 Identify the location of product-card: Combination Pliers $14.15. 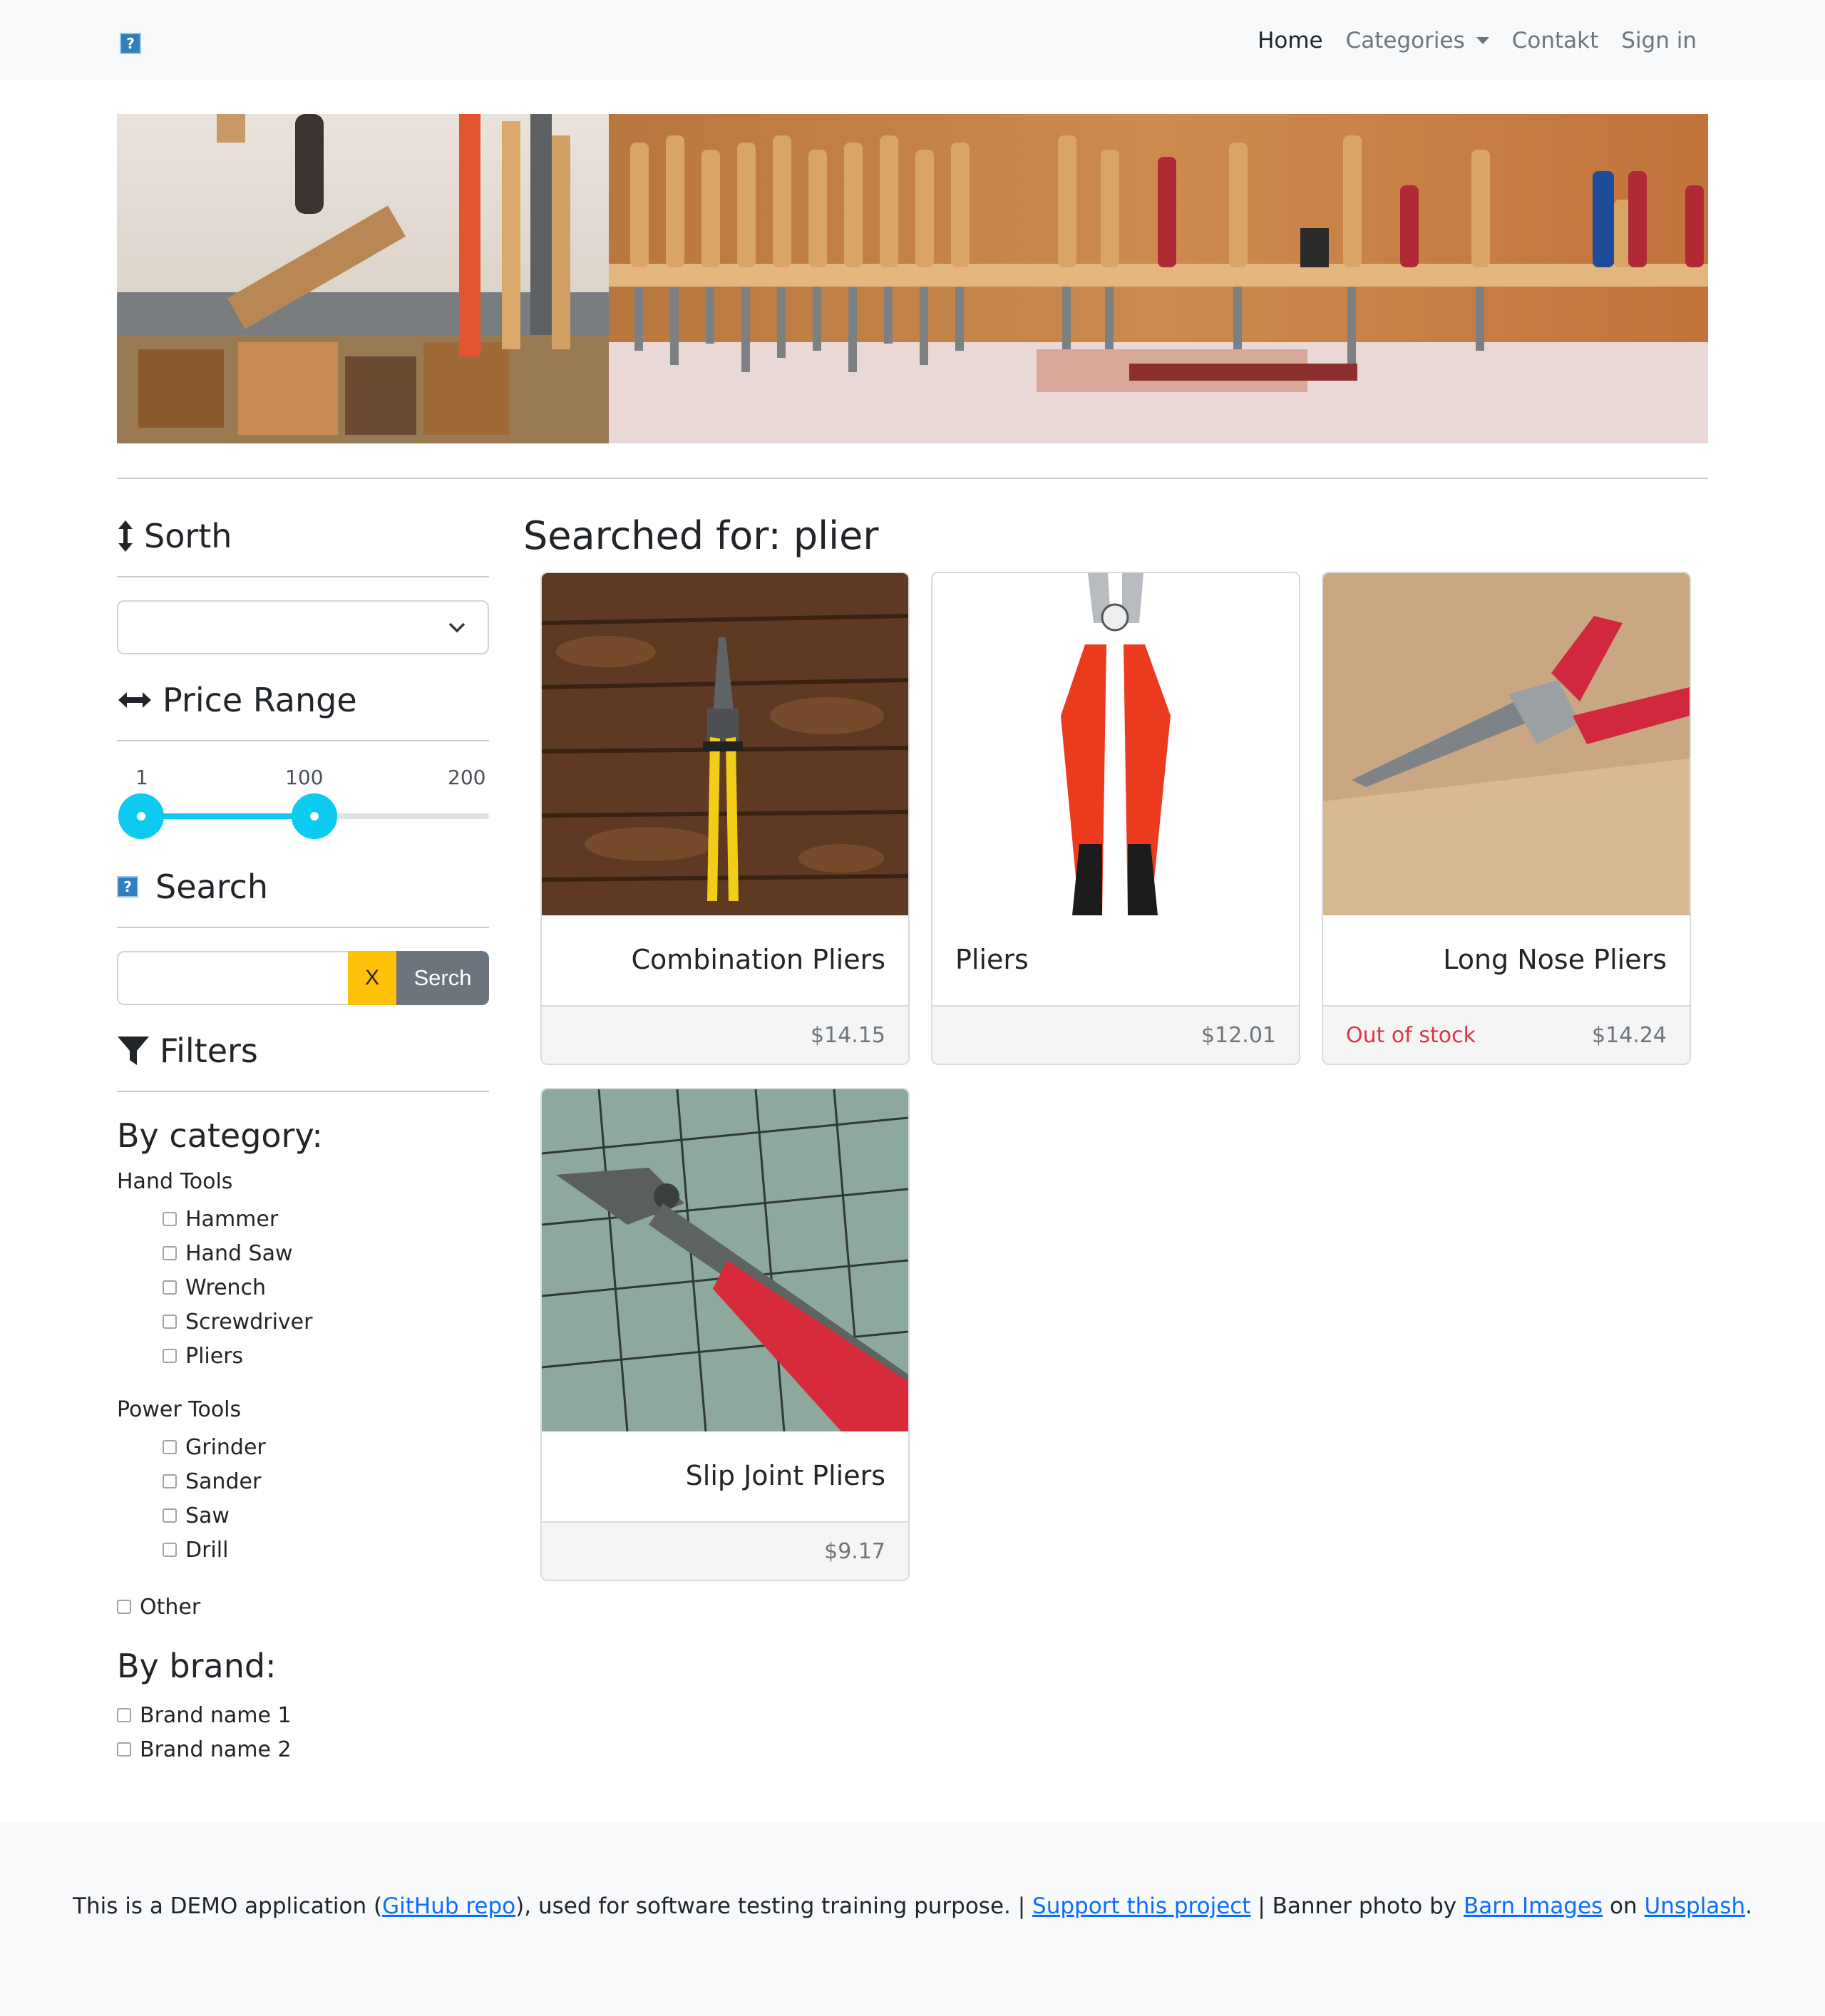
(725, 818).